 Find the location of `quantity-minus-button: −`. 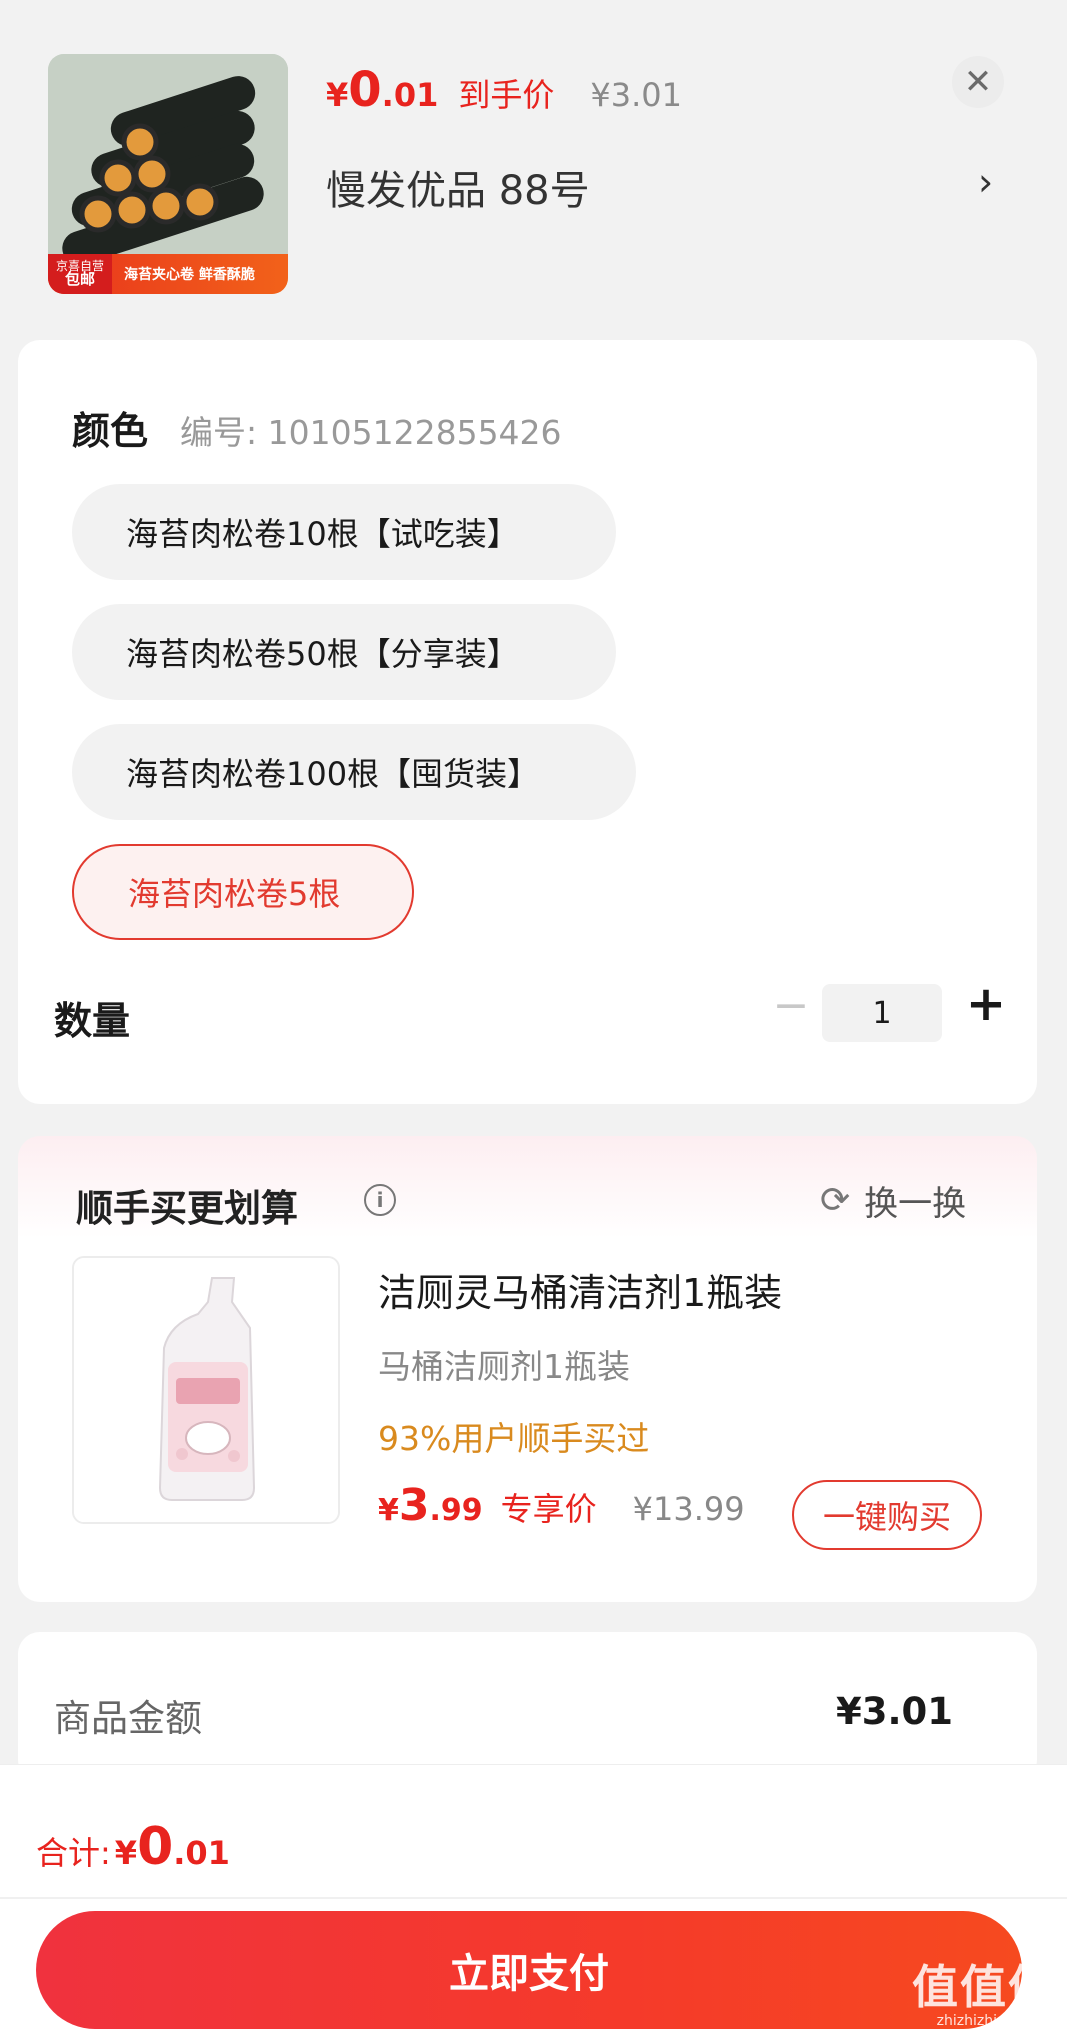

quantity-minus-button: − is located at coordinates (791, 1008).